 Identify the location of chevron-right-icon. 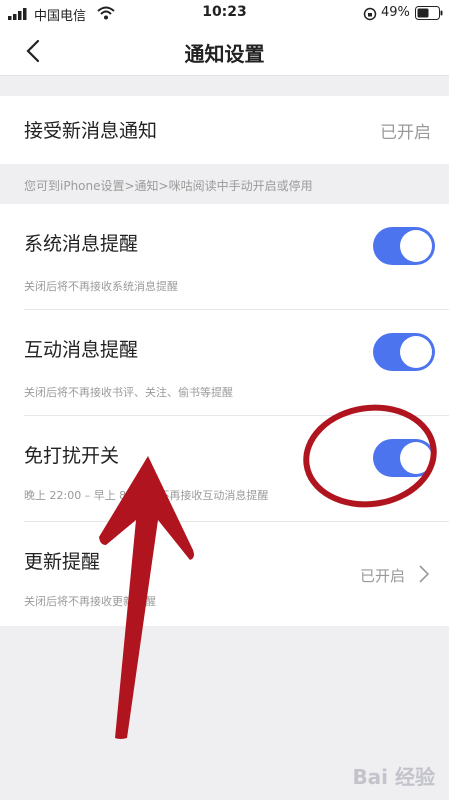
(424, 574).